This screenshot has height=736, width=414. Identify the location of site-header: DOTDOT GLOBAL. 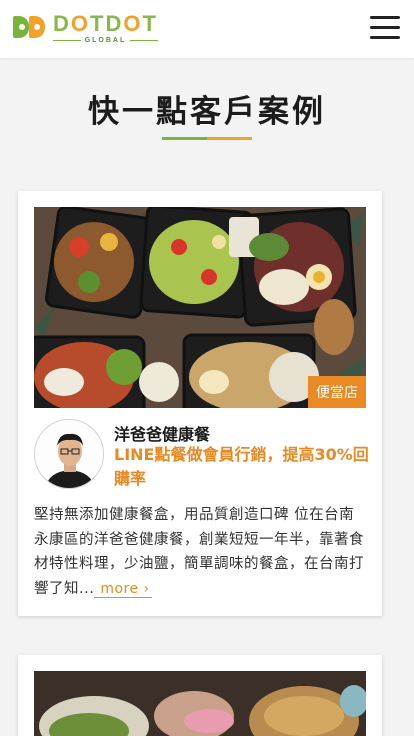
(207, 29).